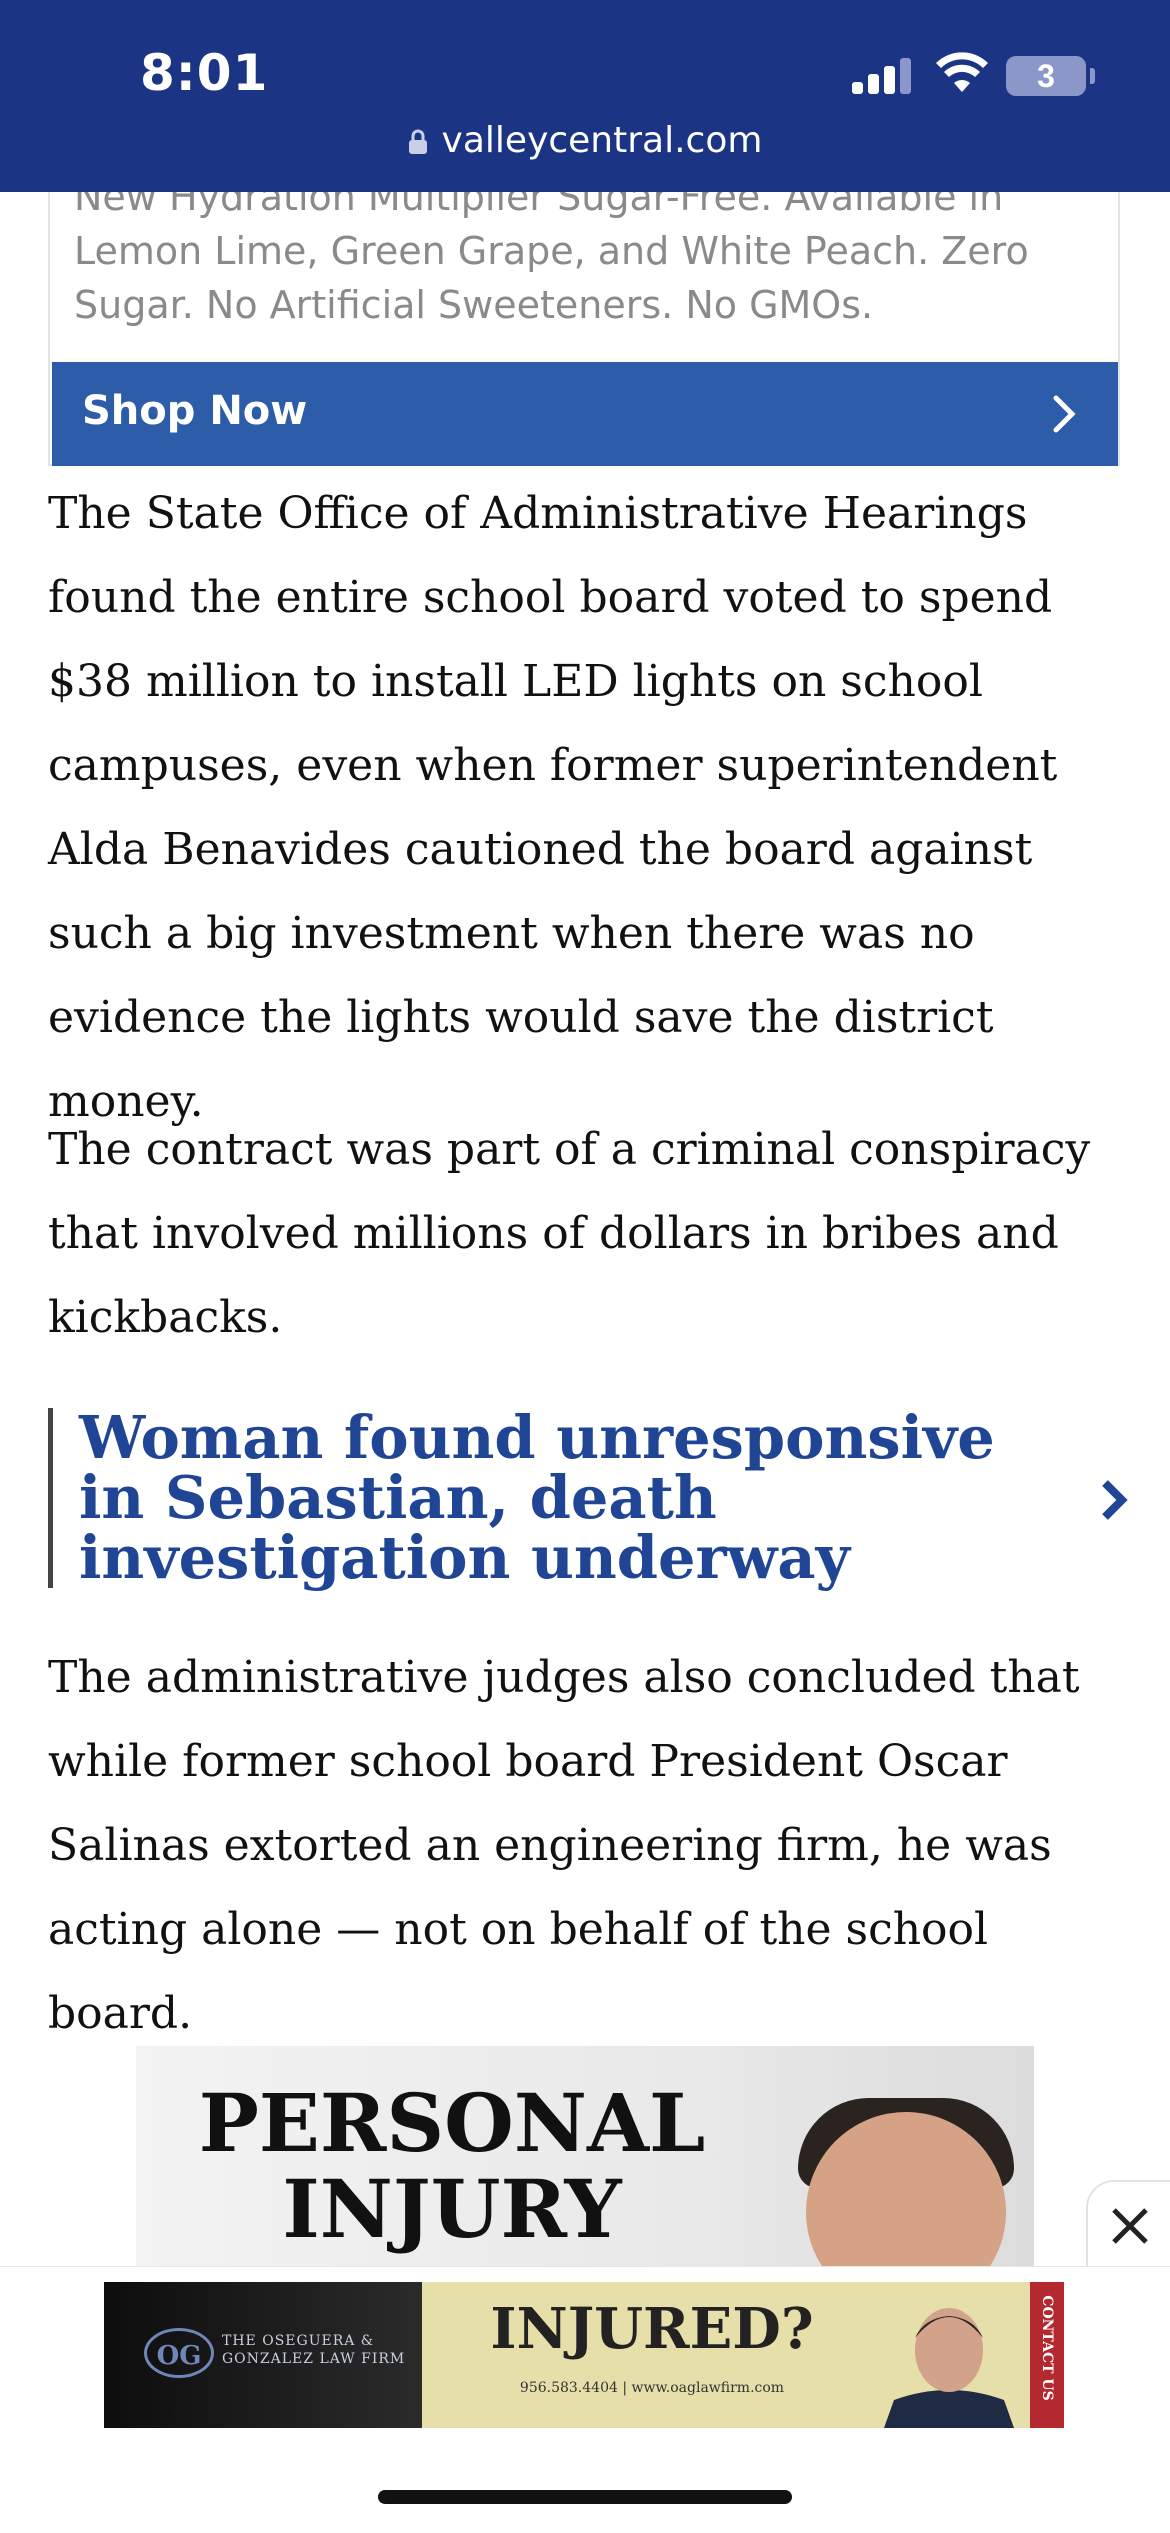 The width and height of the screenshot is (1170, 2533). What do you see at coordinates (314, 2350) in the screenshot?
I see `firm-name: THE OSEGUERA & GONZALEZ LAW FIRM` at bounding box center [314, 2350].